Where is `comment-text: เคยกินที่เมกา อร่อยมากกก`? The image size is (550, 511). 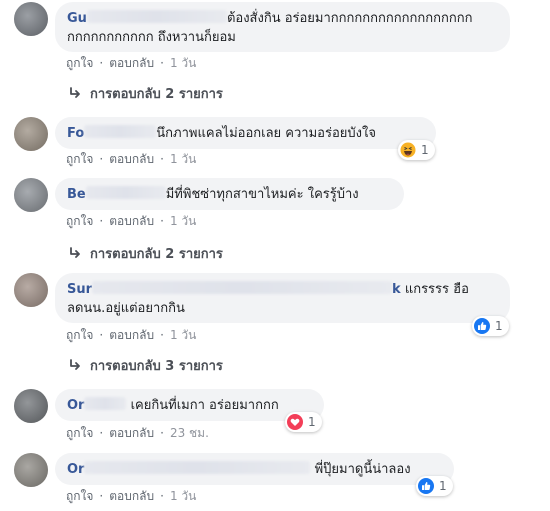
comment-text: เคยกินที่เมกา อร่อยมากกก is located at coordinates (204, 405).